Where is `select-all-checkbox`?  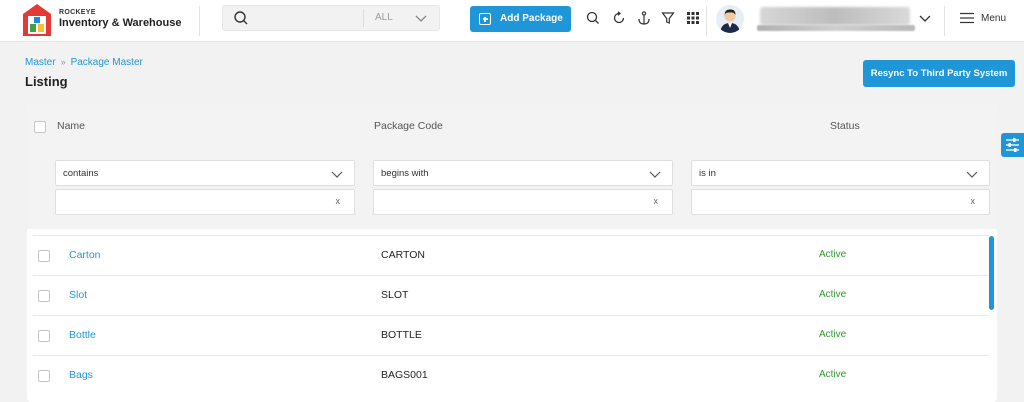
select-all-checkbox is located at coordinates (40, 127).